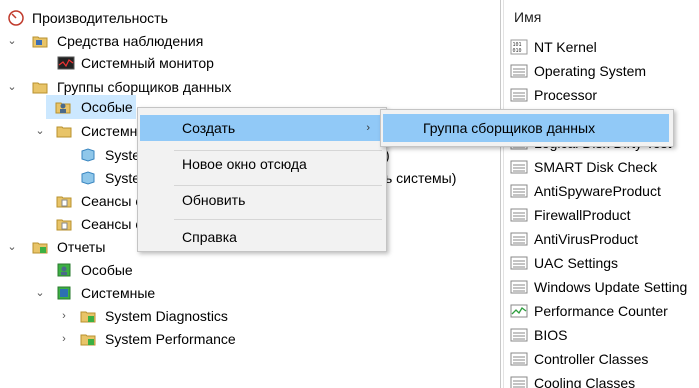 Image resolution: width=699 pixels, height=388 pixels. I want to click on list-item-label: BIOS, so click(551, 335).